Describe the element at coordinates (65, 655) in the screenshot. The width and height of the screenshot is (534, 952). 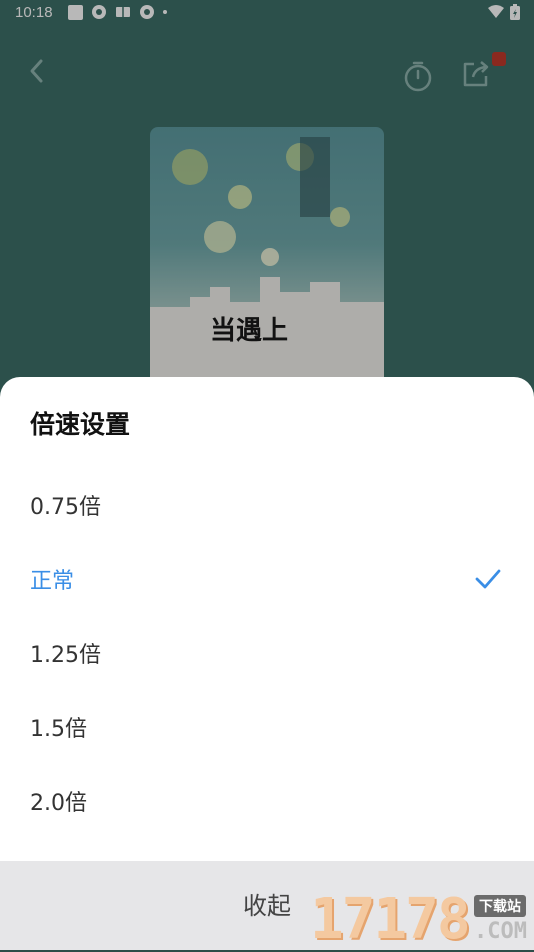
I see `speed-option-label: 1.25倍` at that location.